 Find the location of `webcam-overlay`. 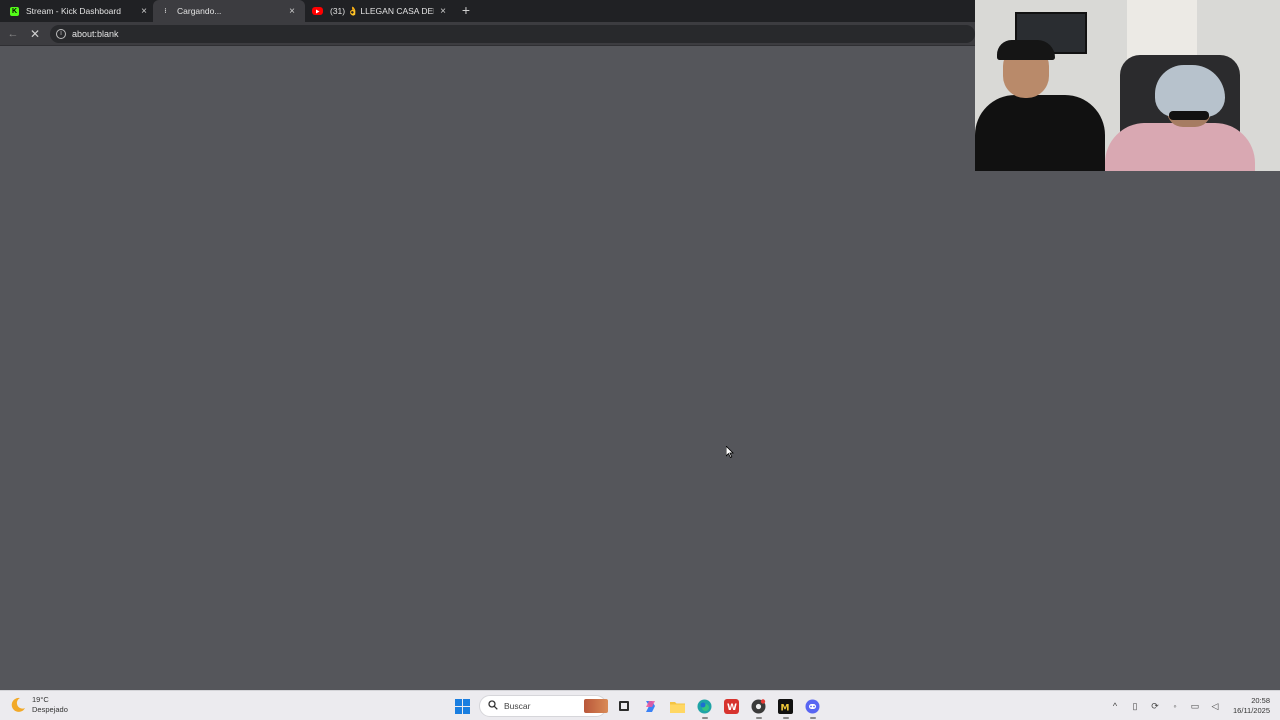

webcam-overlay is located at coordinates (1127, 85).